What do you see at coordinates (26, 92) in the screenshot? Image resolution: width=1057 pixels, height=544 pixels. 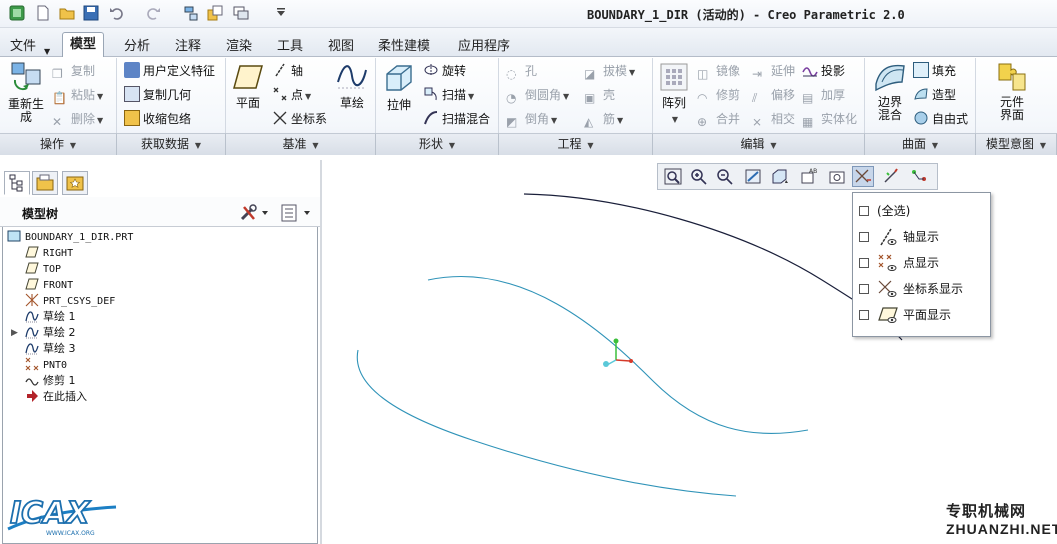 I see `regenerate-button: 重新生 成` at bounding box center [26, 92].